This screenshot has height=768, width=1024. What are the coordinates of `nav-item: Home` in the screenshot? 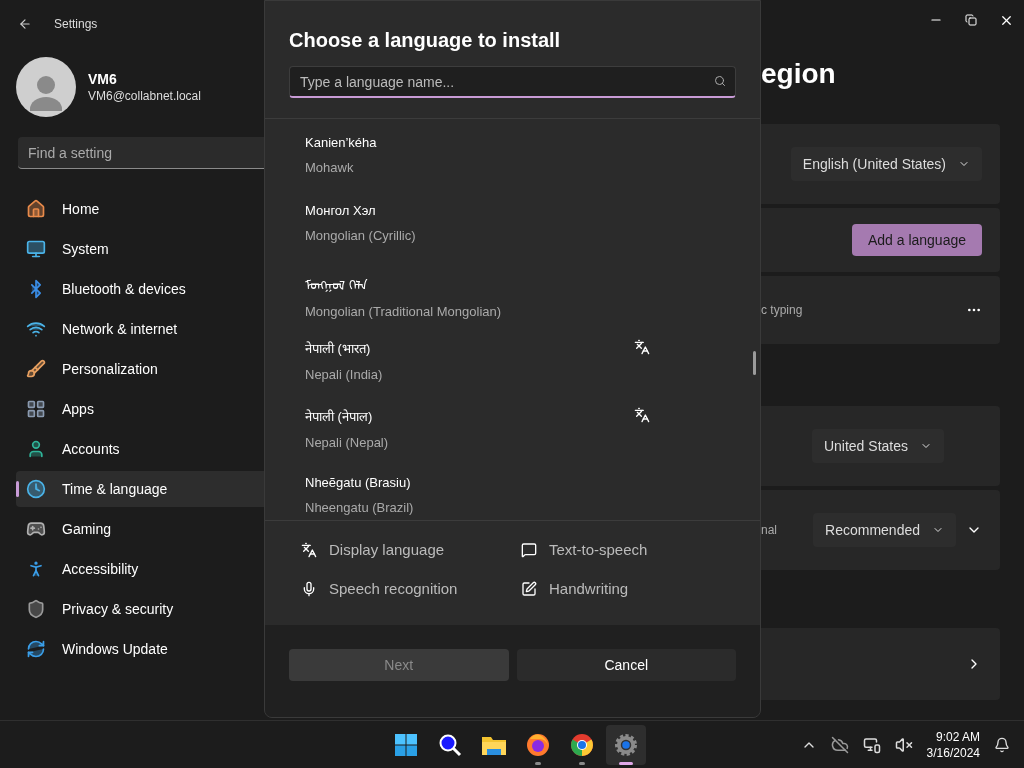 It's located at (140, 209).